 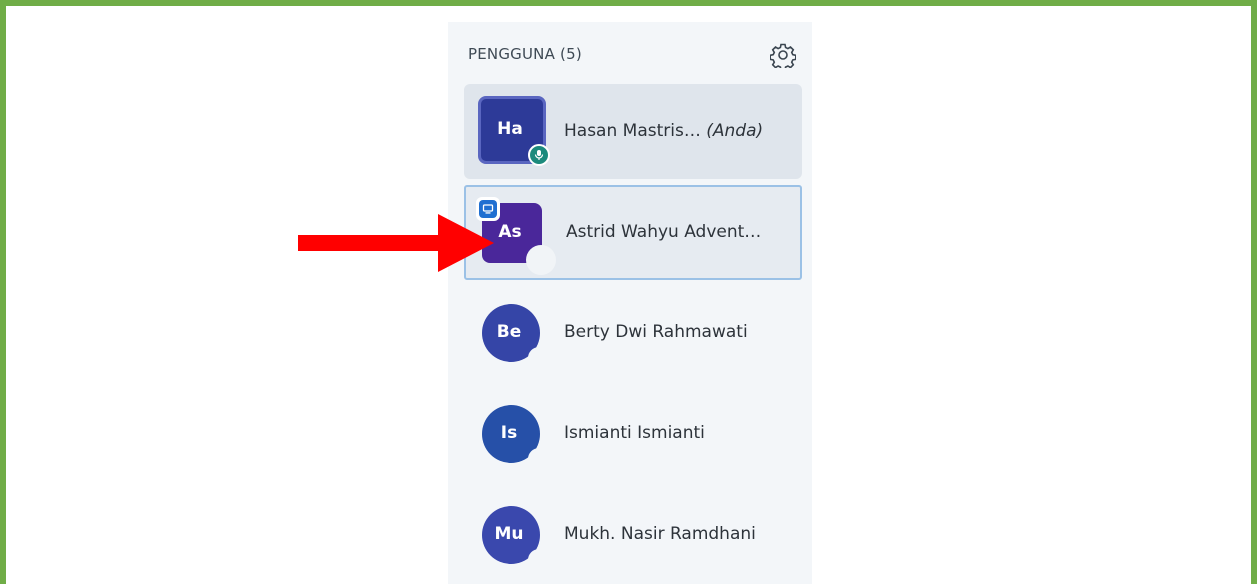 I want to click on panel-header: PENGGUNA (5), so click(x=633, y=56).